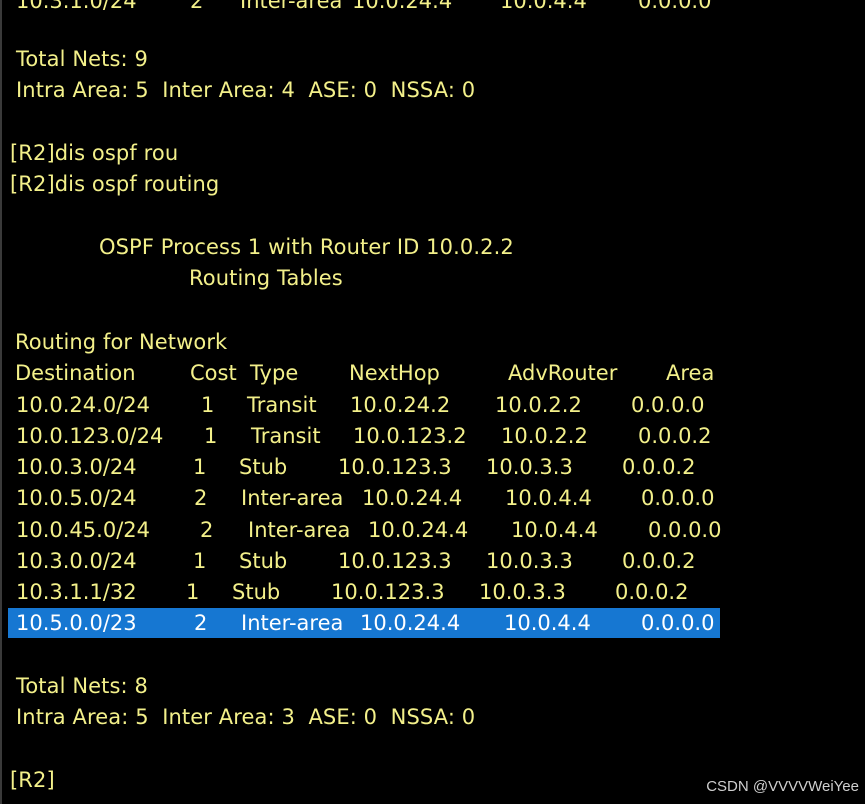 This screenshot has height=804, width=865. I want to click on command-line: [R2]dis ospf routing, so click(115, 184).